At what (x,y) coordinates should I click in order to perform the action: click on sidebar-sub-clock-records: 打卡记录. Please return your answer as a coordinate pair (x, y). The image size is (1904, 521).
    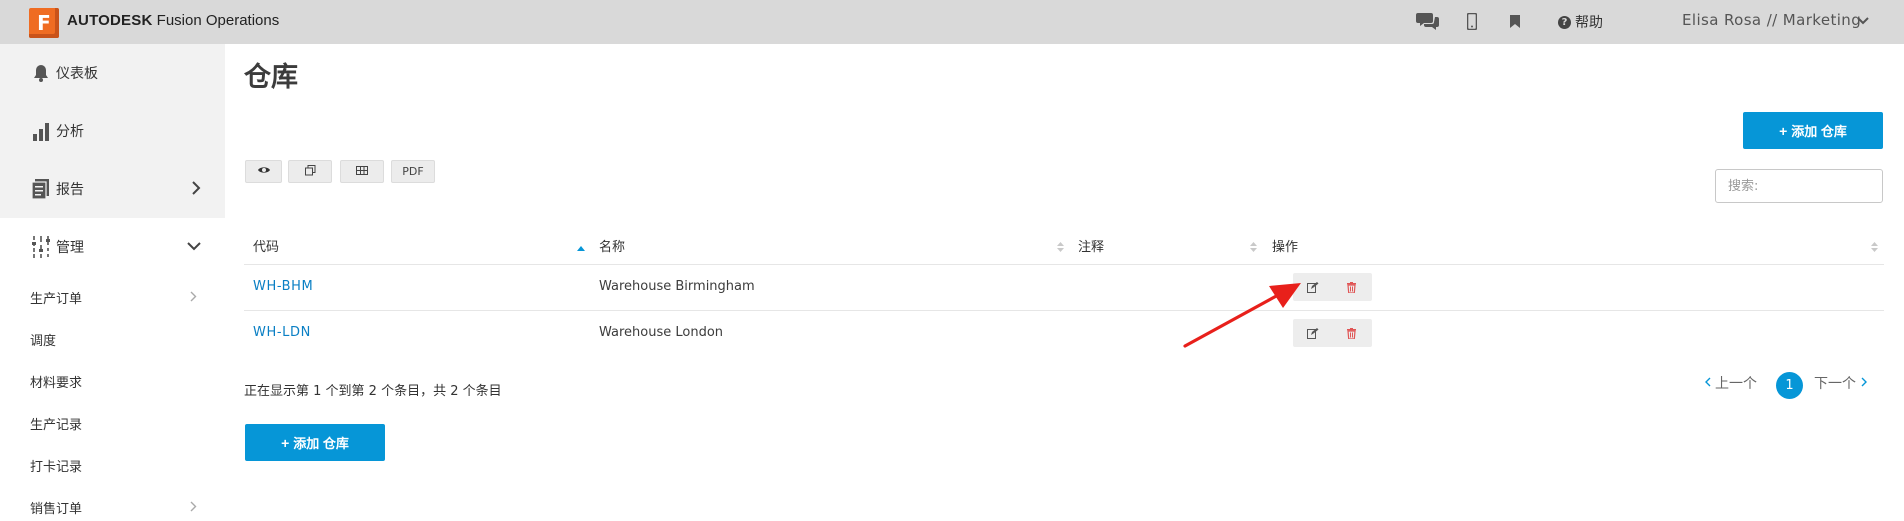
    Looking at the image, I should click on (112, 465).